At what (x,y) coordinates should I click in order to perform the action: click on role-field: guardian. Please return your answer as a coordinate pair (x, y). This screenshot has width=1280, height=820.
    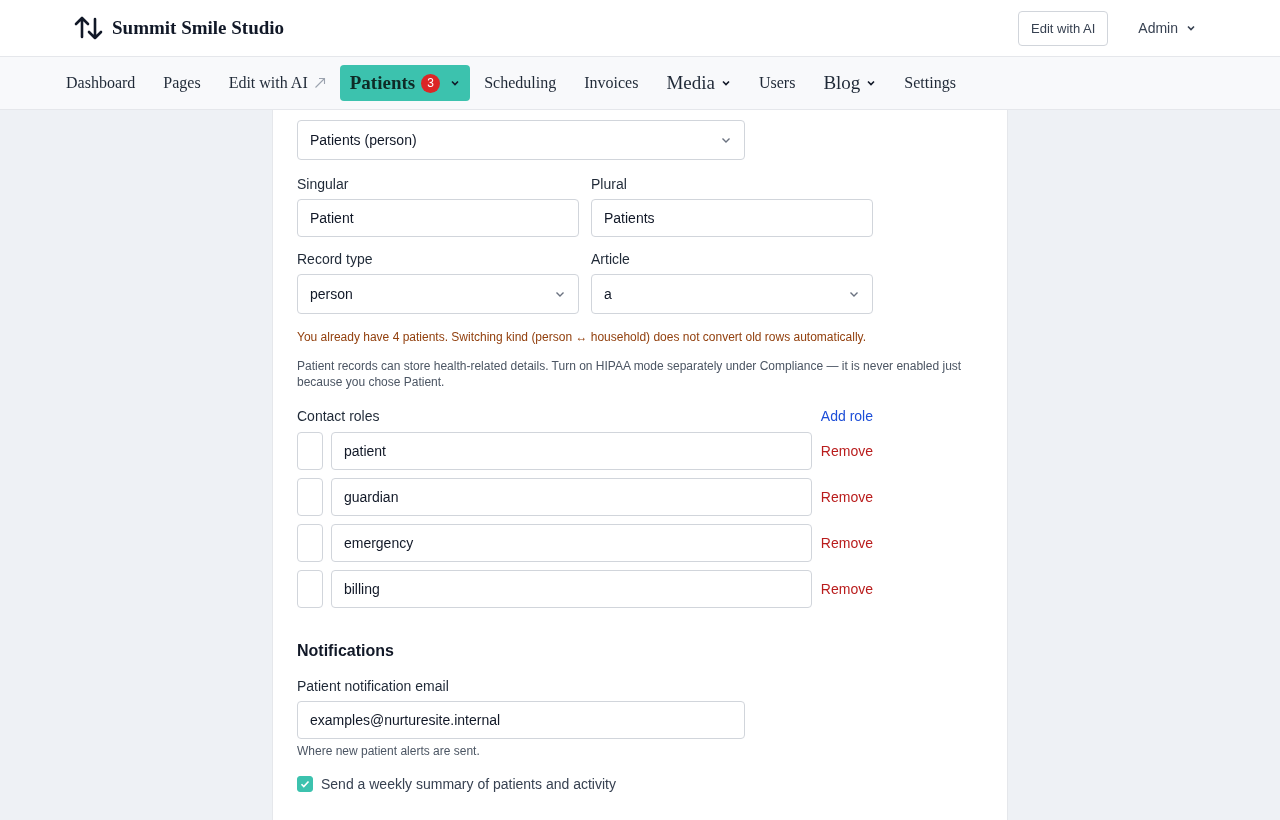
    Looking at the image, I should click on (571, 497).